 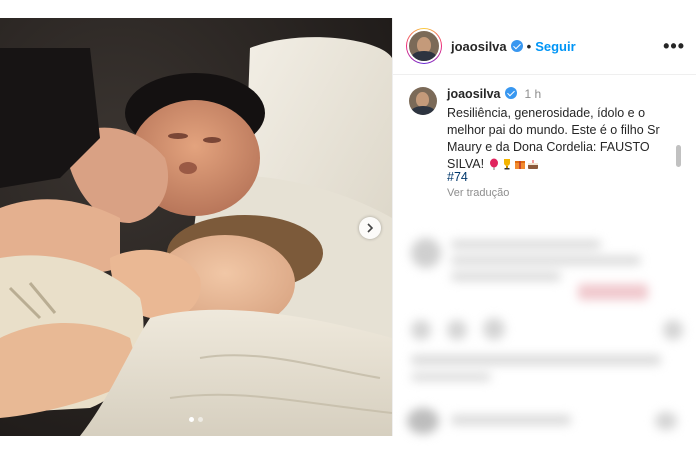 What do you see at coordinates (493, 164) in the screenshot?
I see `balloon-icon` at bounding box center [493, 164].